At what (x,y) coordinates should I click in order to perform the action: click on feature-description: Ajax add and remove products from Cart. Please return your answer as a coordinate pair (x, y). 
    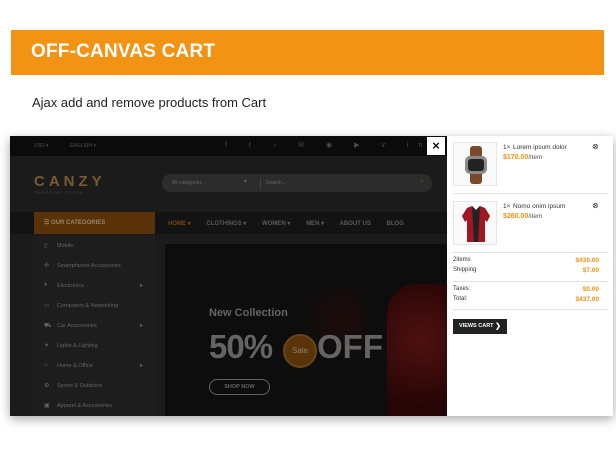
    Looking at the image, I should click on (149, 102).